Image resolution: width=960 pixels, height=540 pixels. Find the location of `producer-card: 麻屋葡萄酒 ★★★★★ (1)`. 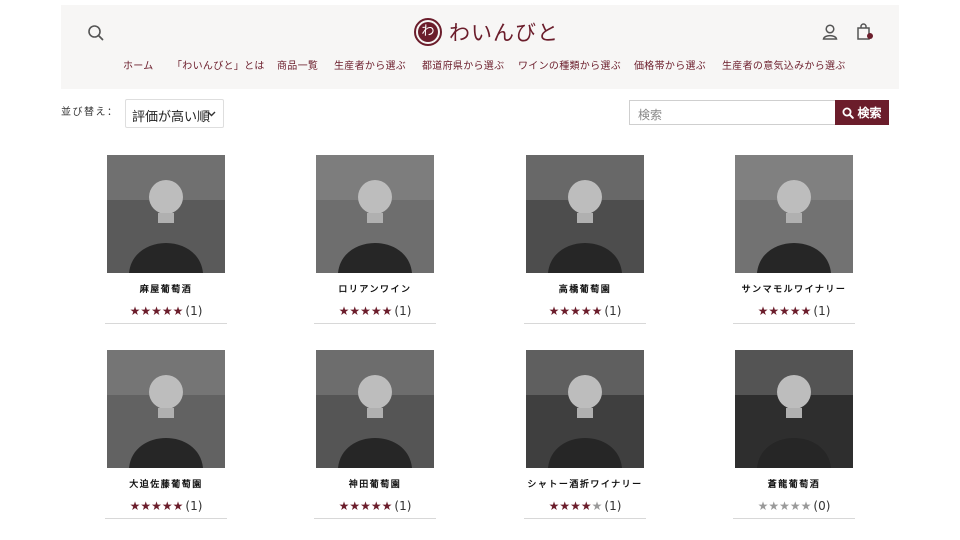

producer-card: 麻屋葡萄酒 ★★★★★ (1) is located at coordinates (166, 242).